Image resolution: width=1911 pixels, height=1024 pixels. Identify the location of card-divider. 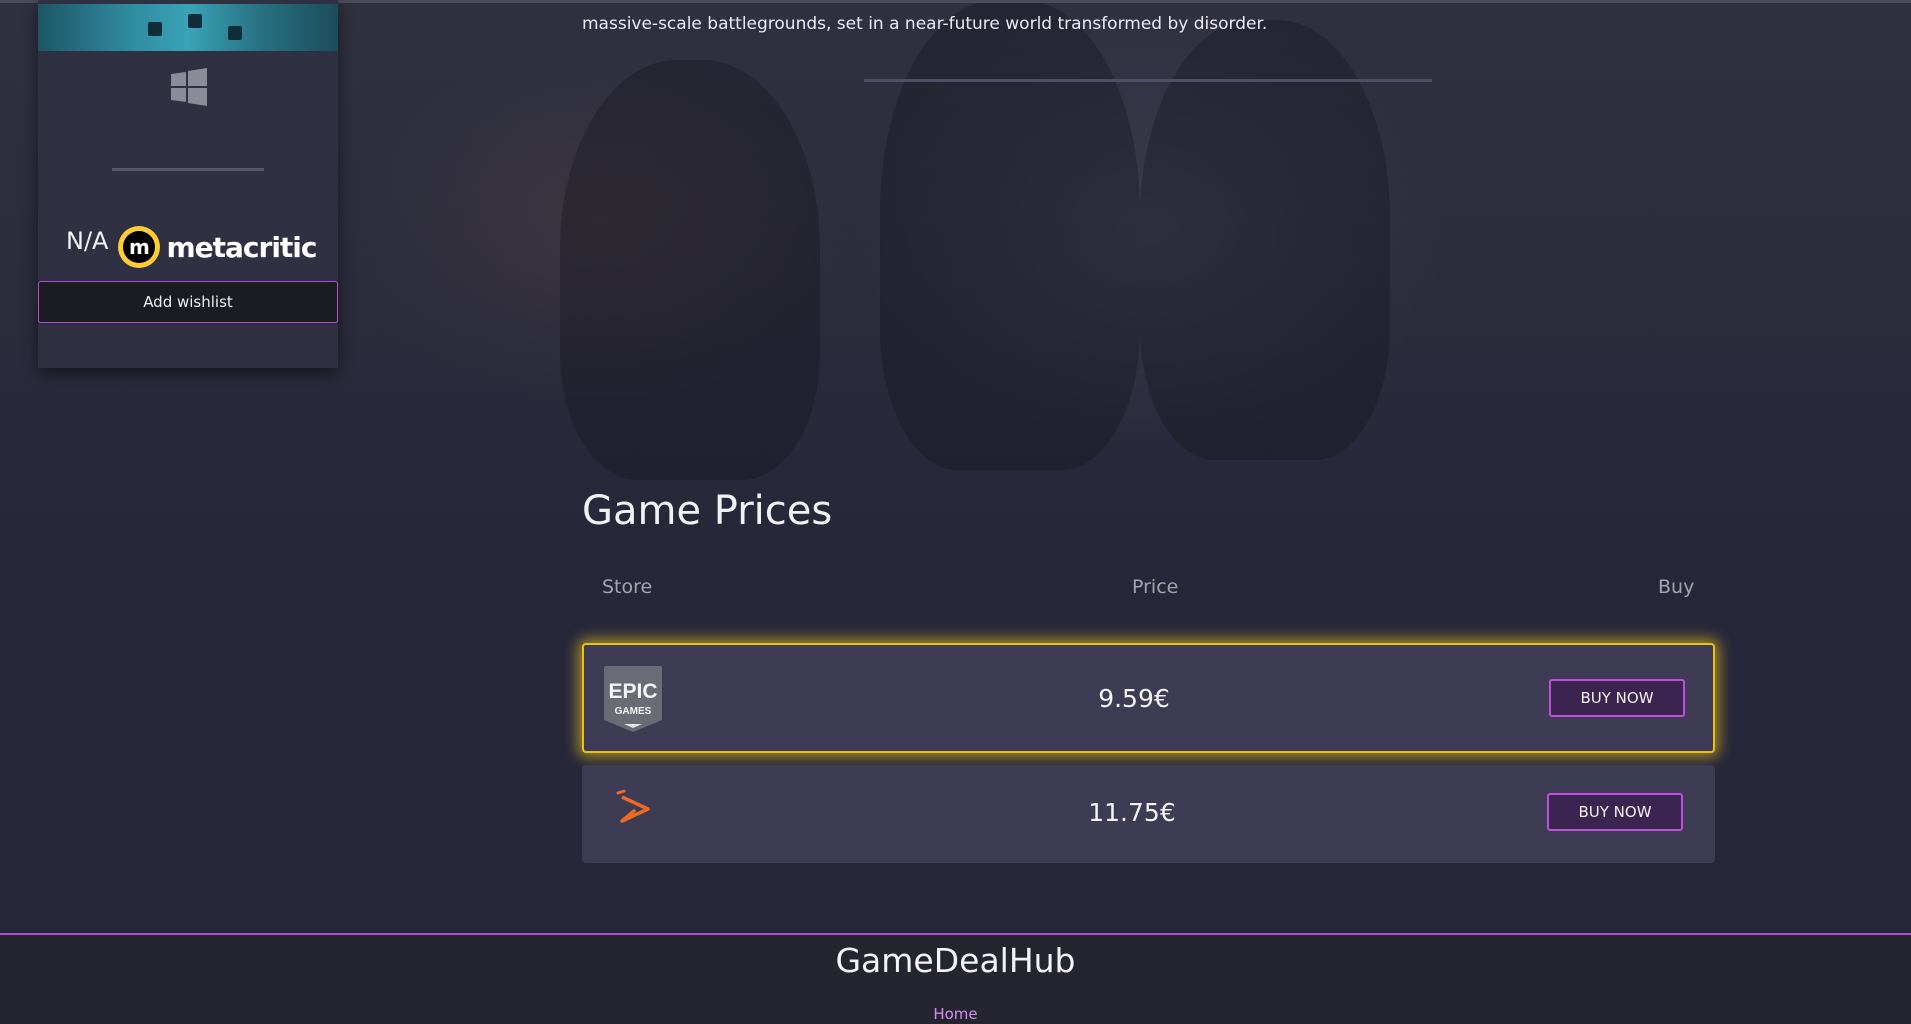
(188, 169).